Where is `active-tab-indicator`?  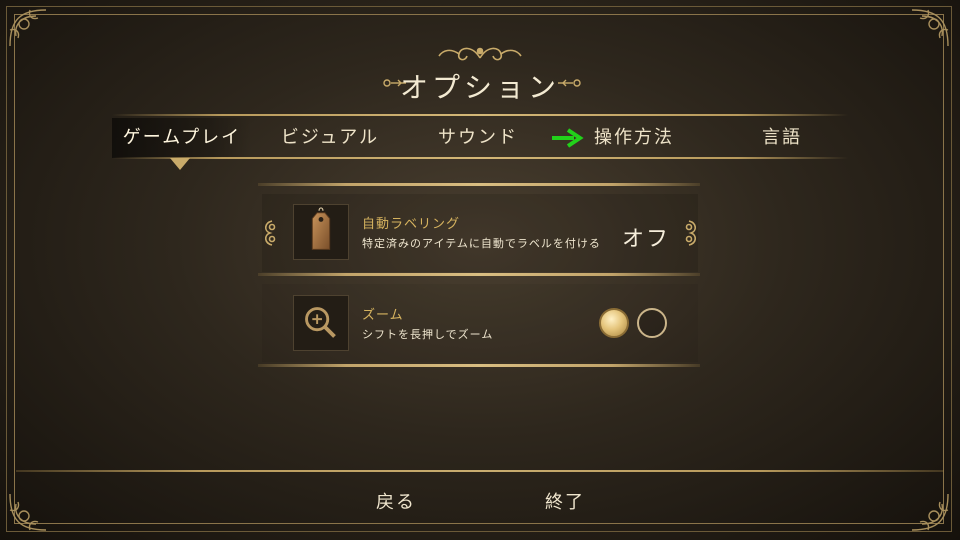
active-tab-indicator is located at coordinates (180, 164).